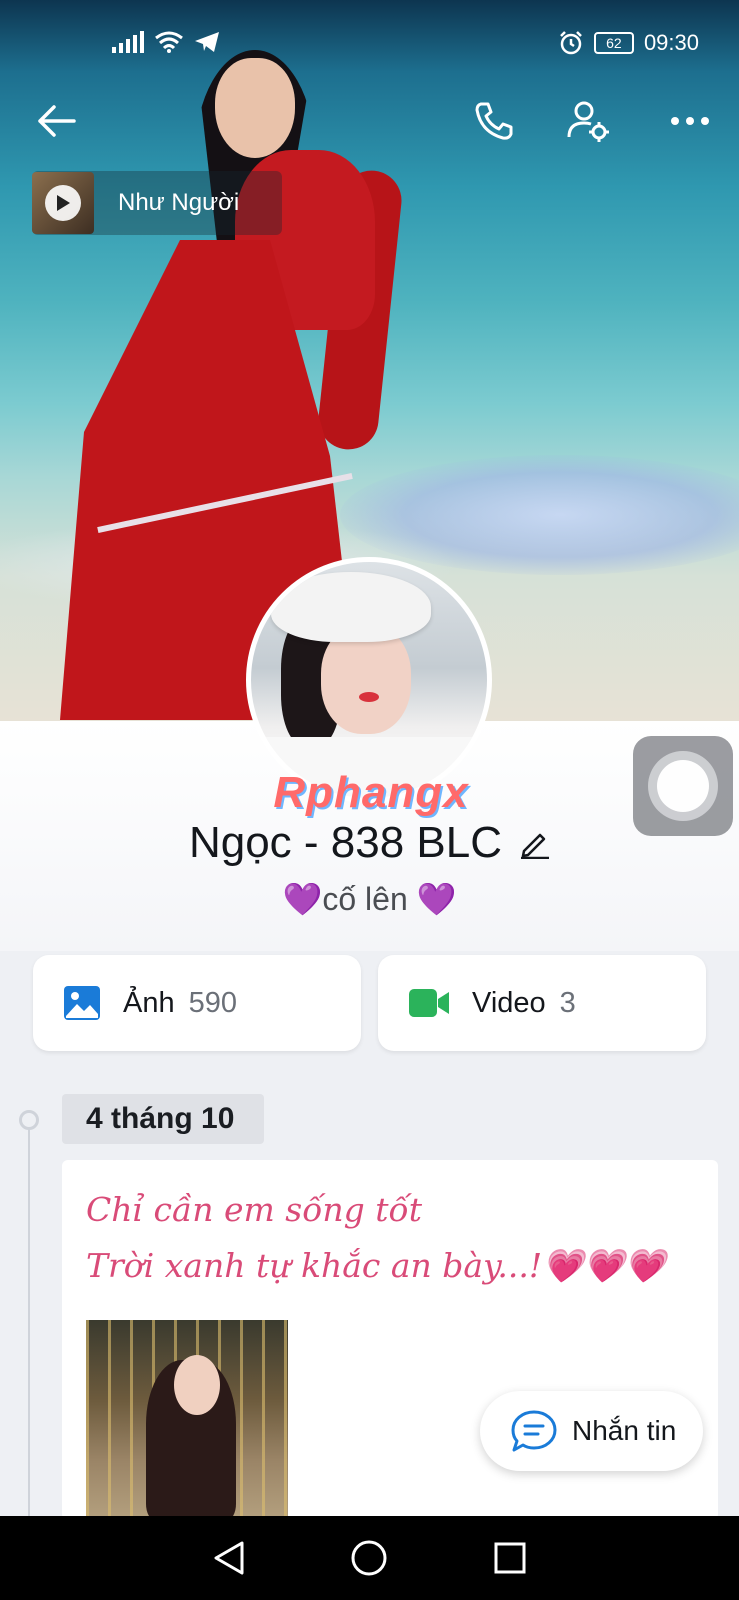  I want to click on chat-bubble-icon, so click(534, 1431).